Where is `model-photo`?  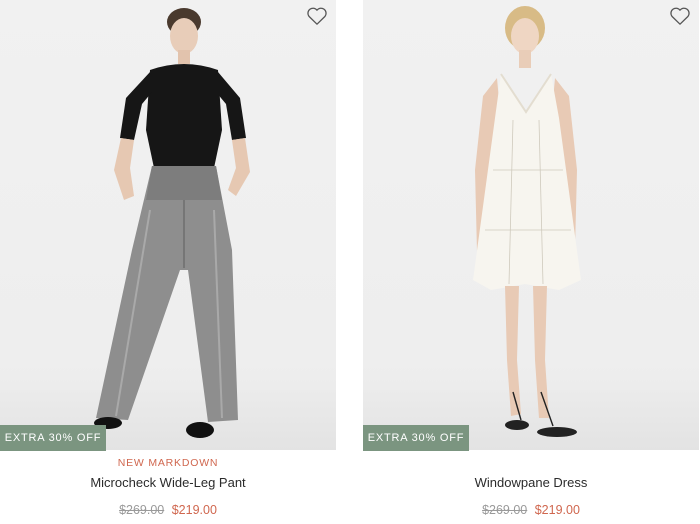 model-photo is located at coordinates (527, 221).